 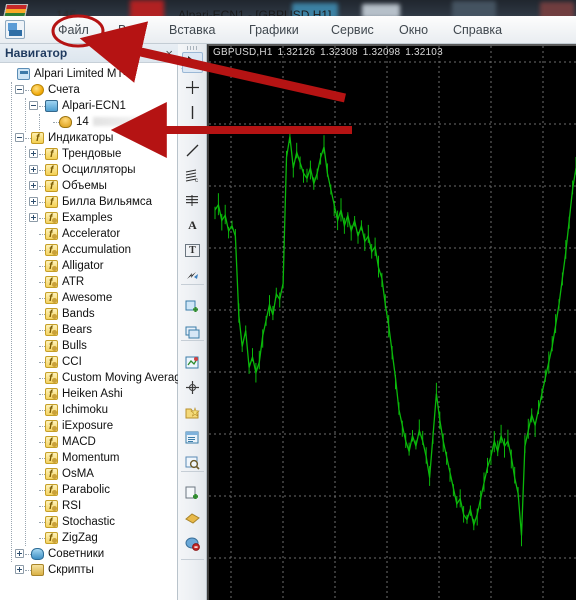 I want to click on app-menu-icon, so click(x=15, y=29).